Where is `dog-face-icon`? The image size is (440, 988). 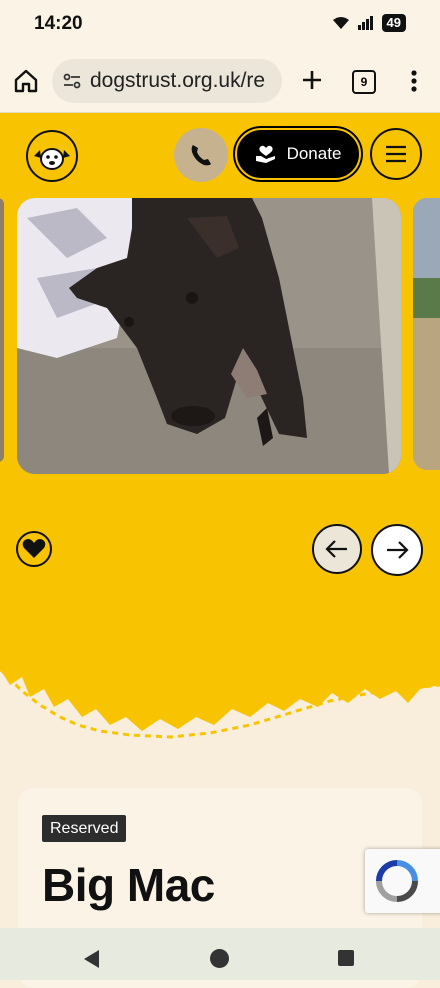 dog-face-icon is located at coordinates (52, 159).